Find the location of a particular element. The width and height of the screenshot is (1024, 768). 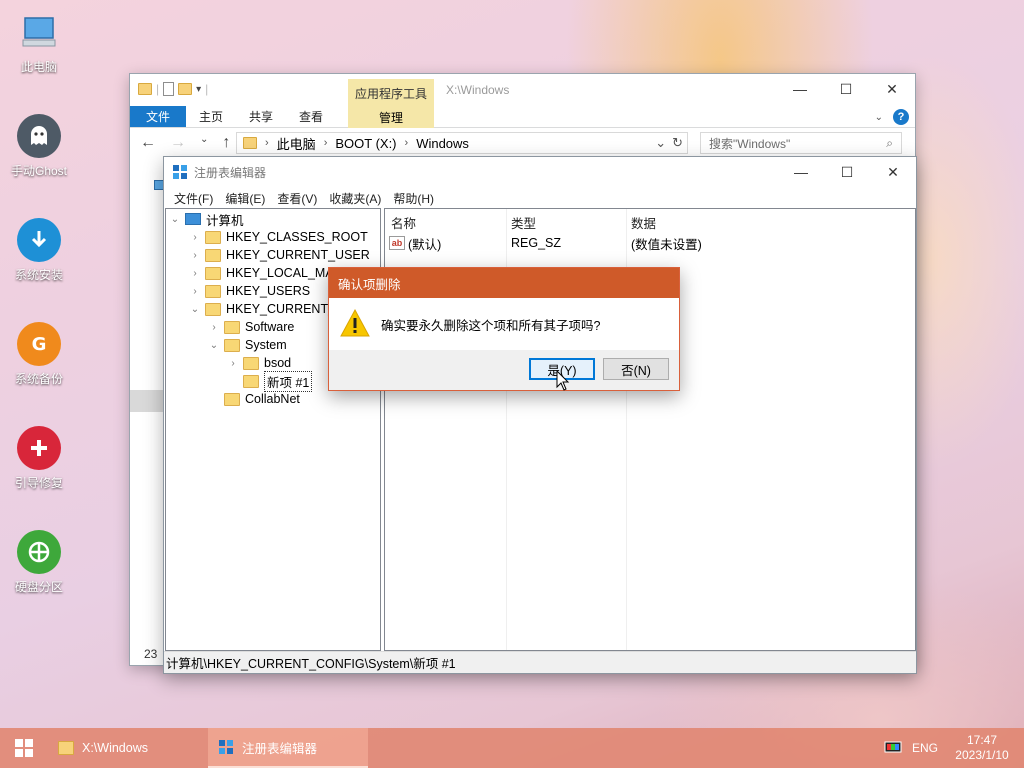

new-folder-icon is located at coordinates (185, 89).